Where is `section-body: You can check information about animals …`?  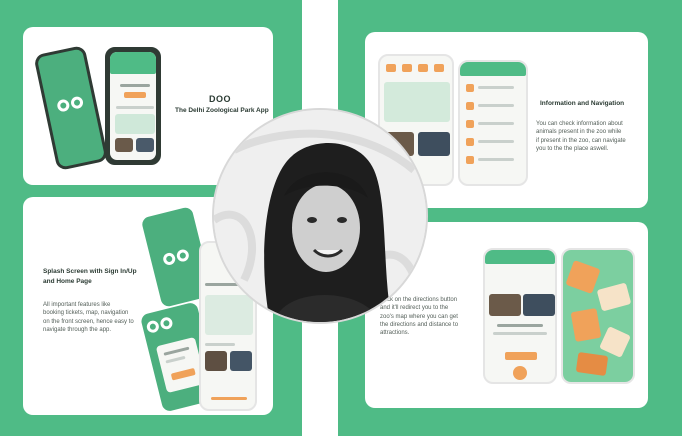 section-body: You can check information about animals … is located at coordinates (581, 136).